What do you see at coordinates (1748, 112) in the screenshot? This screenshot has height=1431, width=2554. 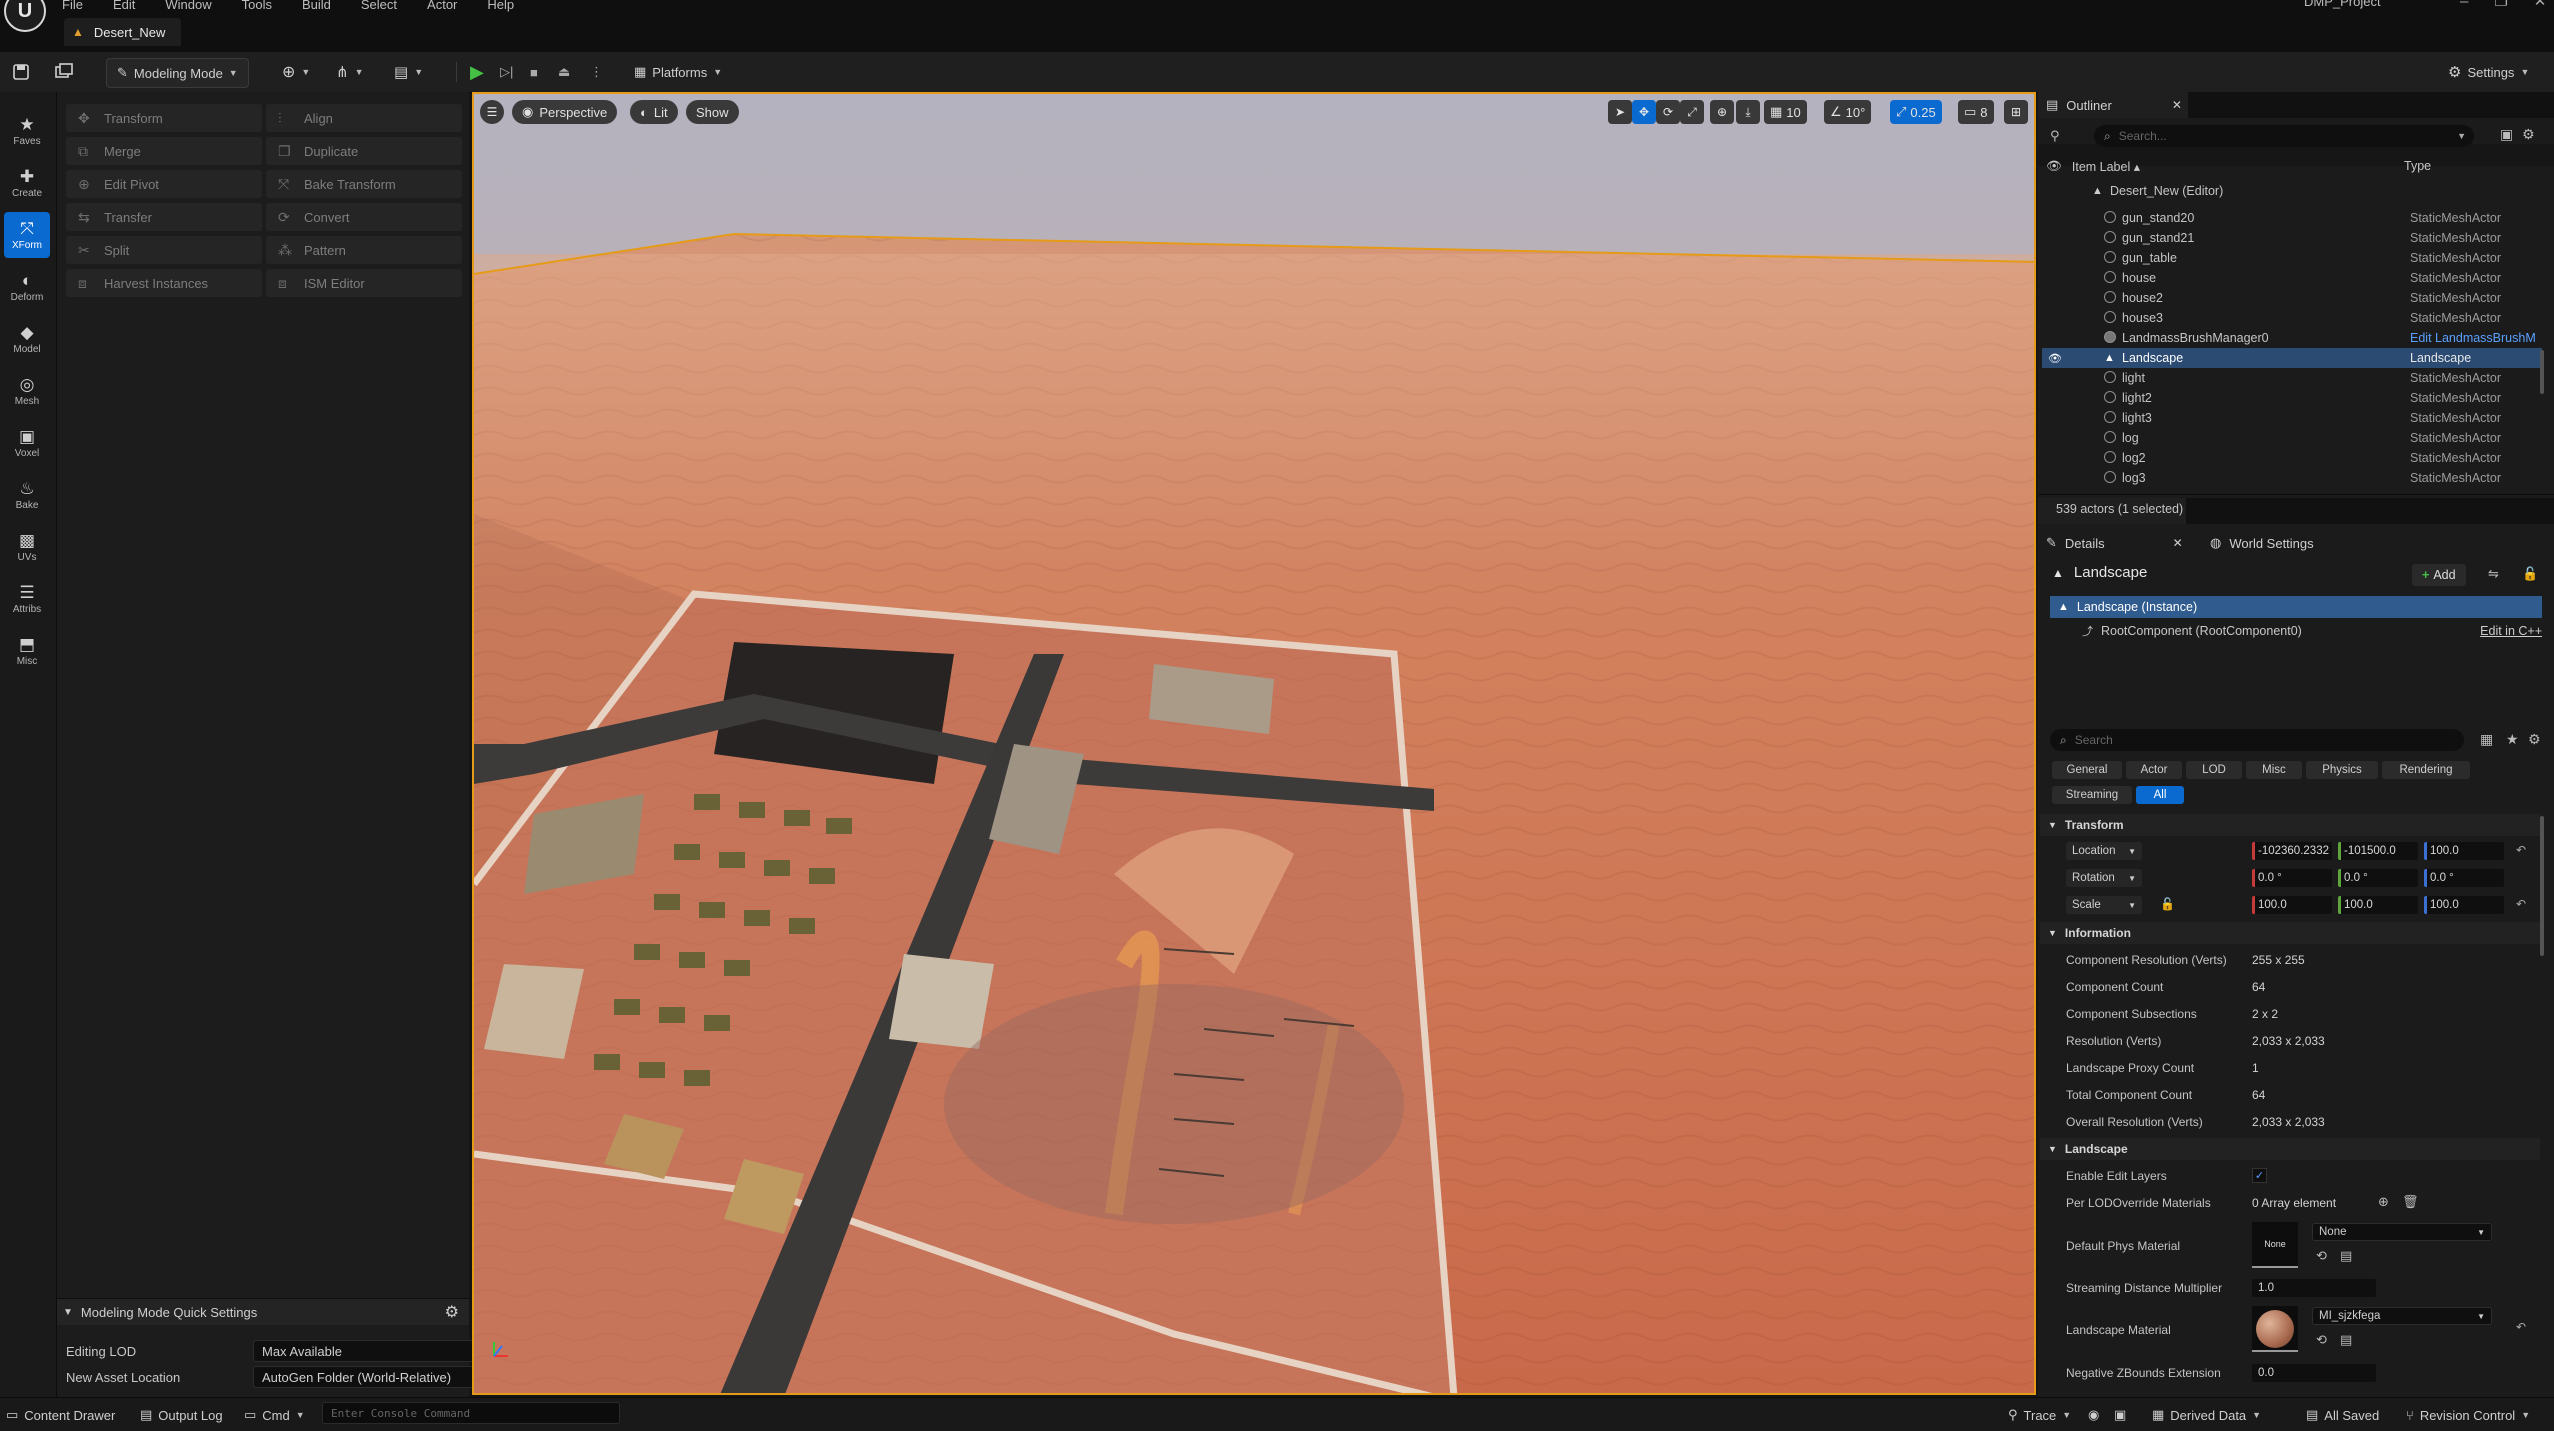 I see `surface-snap-icon: ⤓` at bounding box center [1748, 112].